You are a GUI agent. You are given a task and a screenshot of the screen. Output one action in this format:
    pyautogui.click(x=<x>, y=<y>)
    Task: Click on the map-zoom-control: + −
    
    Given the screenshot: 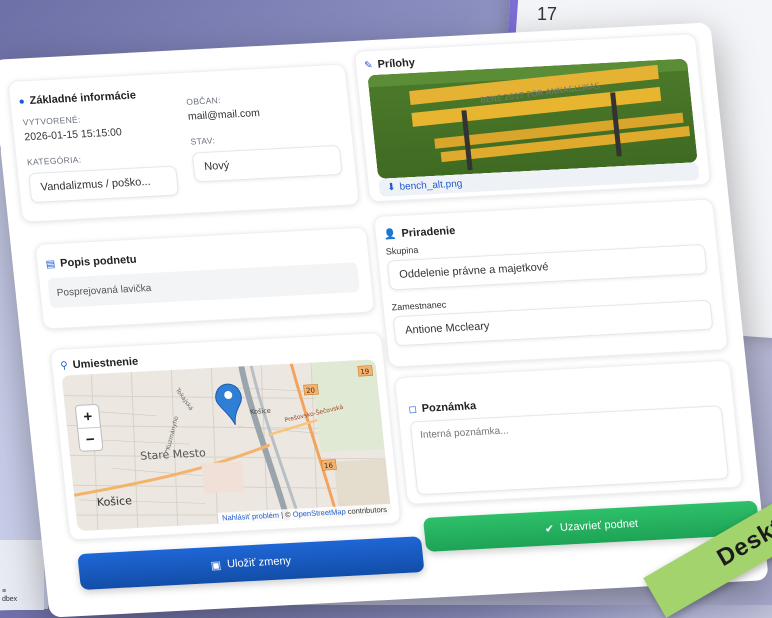 What is the action you would take?
    pyautogui.click(x=89, y=427)
    